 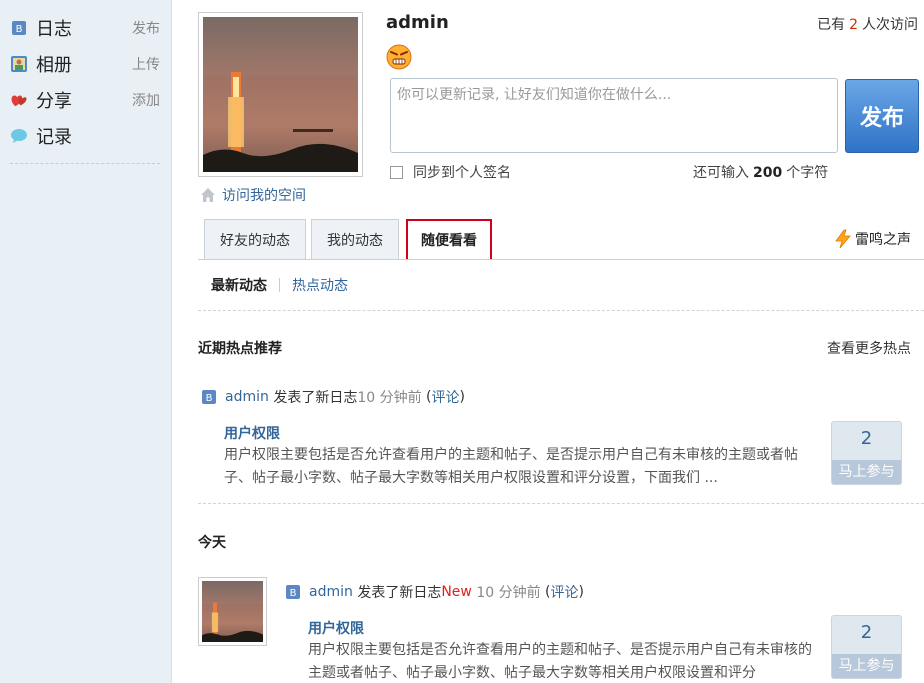 I want to click on visit-space-link: 访问我的空间, so click(x=253, y=195).